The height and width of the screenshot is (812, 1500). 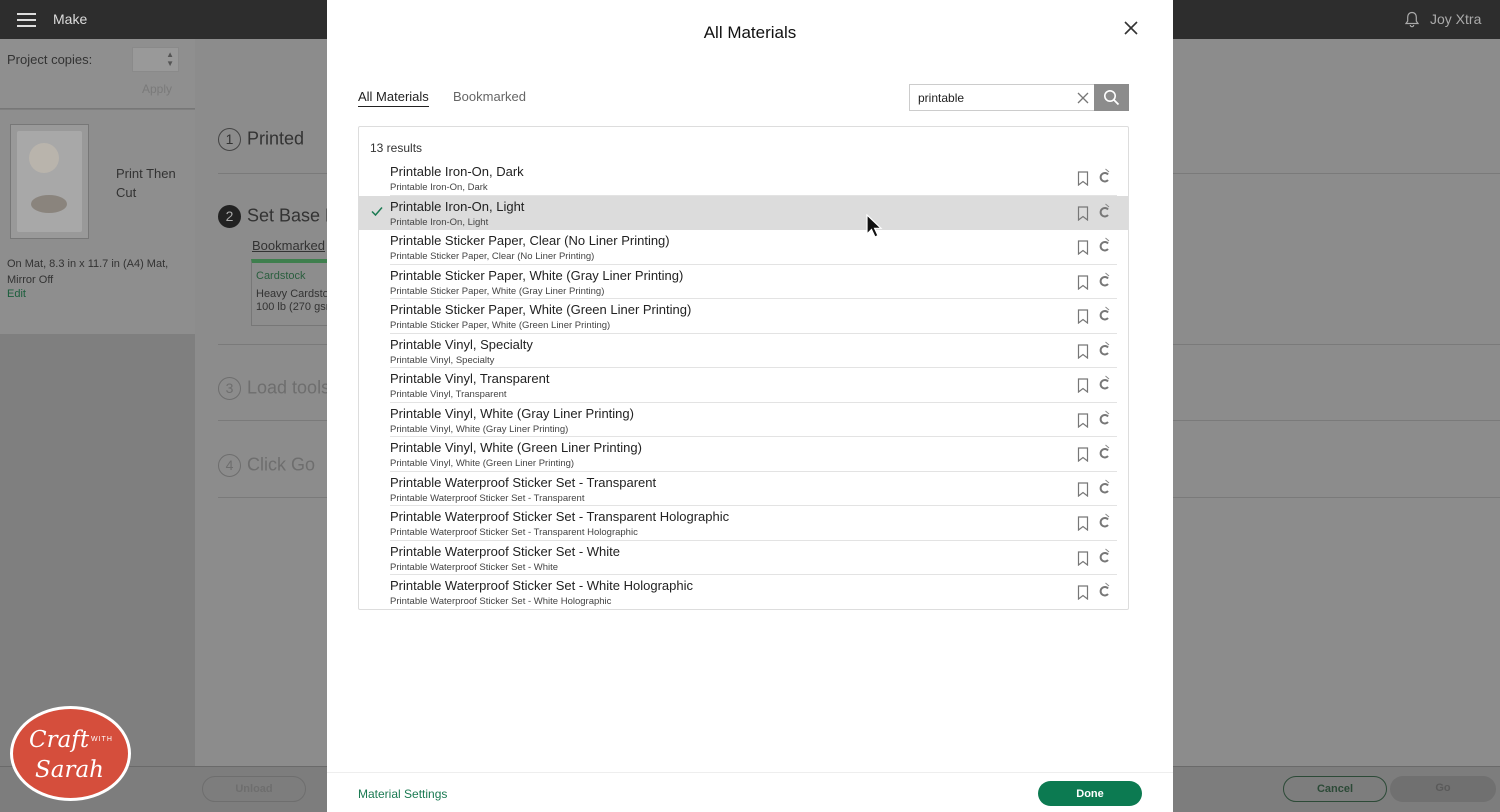 I want to click on clear-icon, so click(x=1083, y=98).